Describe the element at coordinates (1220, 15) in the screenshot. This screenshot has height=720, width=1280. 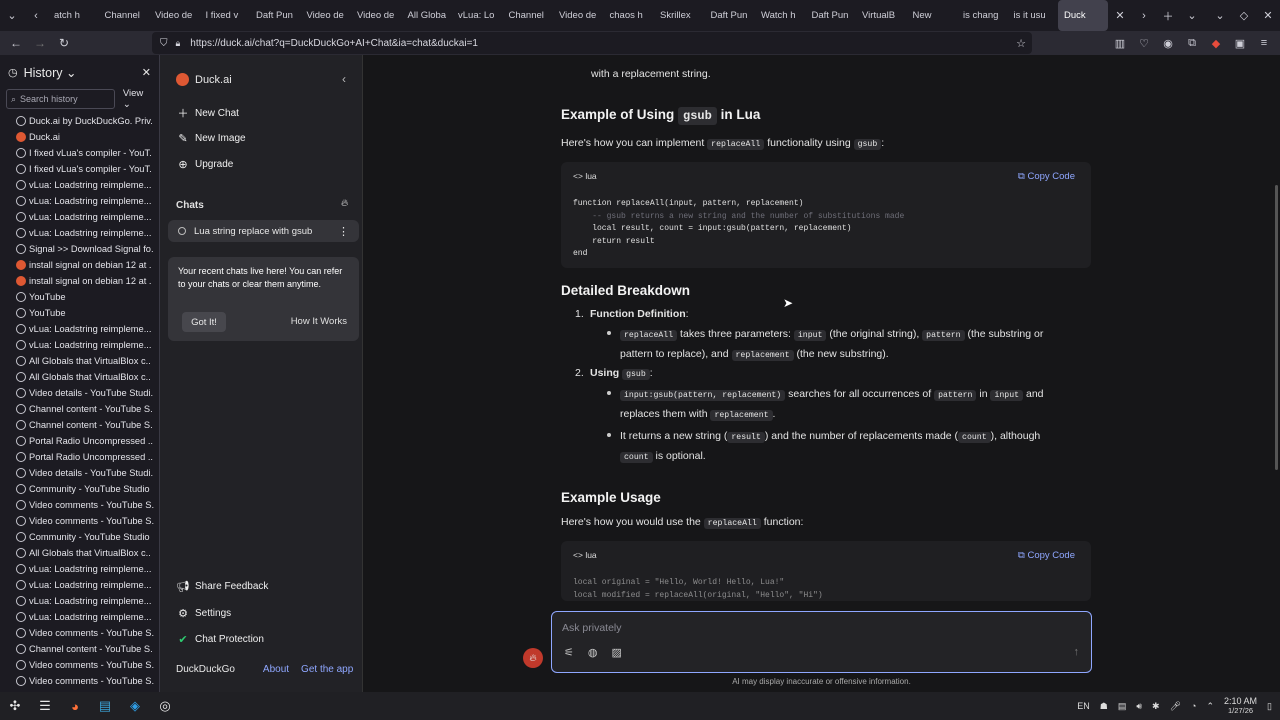
I see `minimize-icon: ⌄` at that location.